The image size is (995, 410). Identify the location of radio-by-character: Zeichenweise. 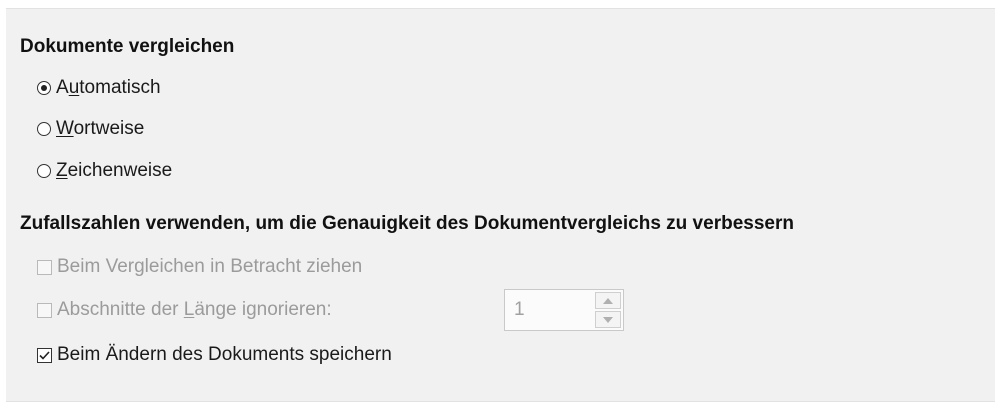
(104, 171).